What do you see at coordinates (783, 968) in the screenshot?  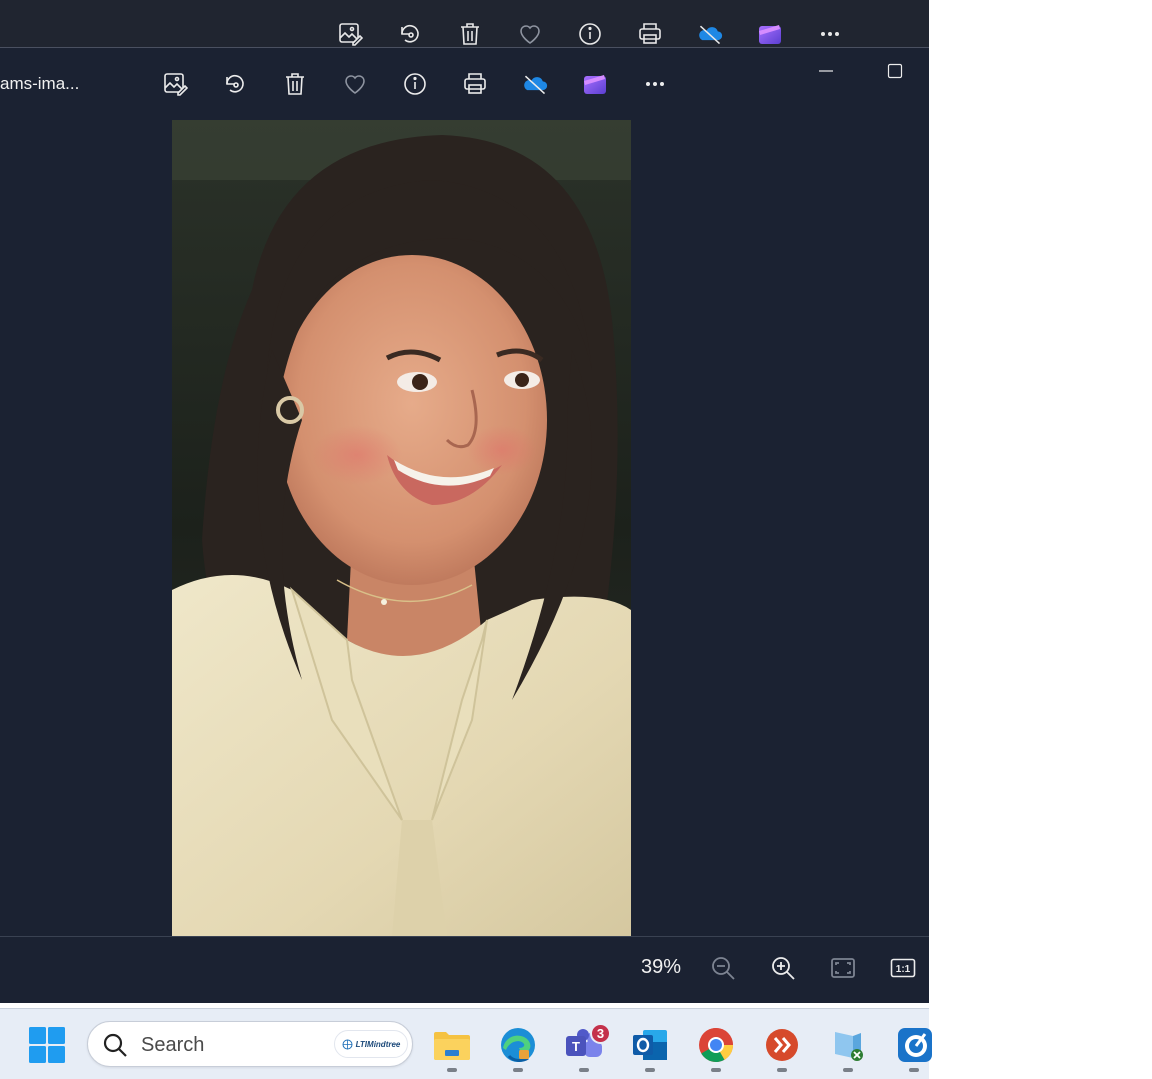 I see `zoom-in-icon` at bounding box center [783, 968].